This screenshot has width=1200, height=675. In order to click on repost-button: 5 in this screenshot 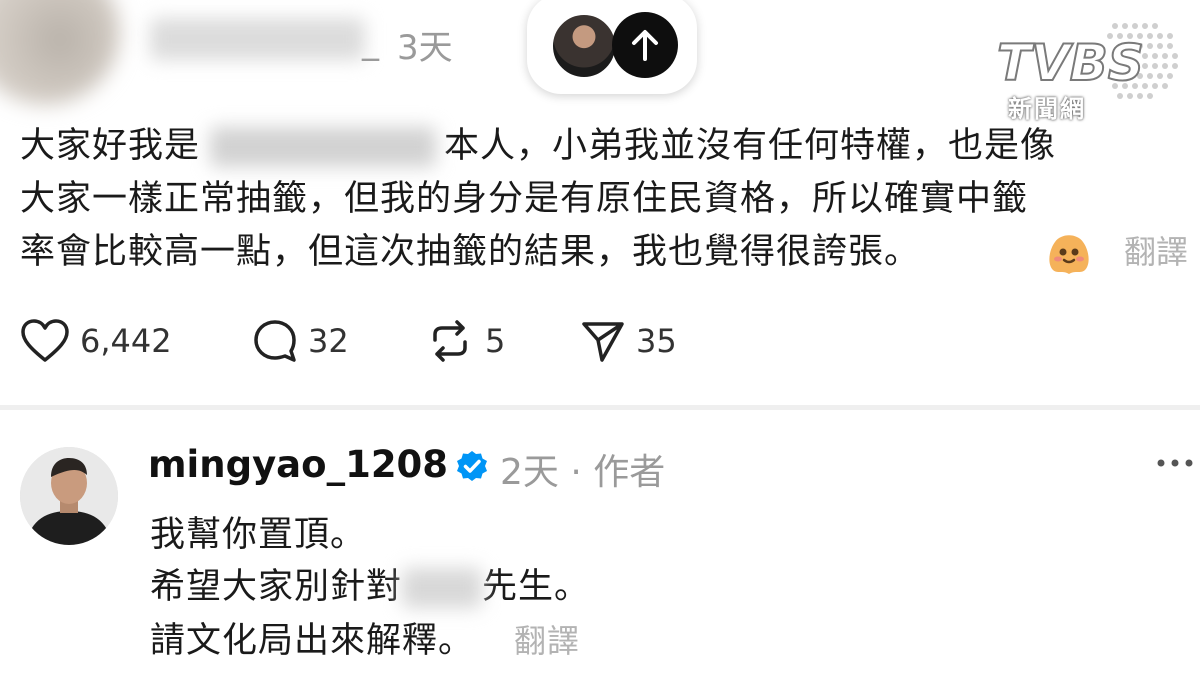, I will do `click(465, 341)`.